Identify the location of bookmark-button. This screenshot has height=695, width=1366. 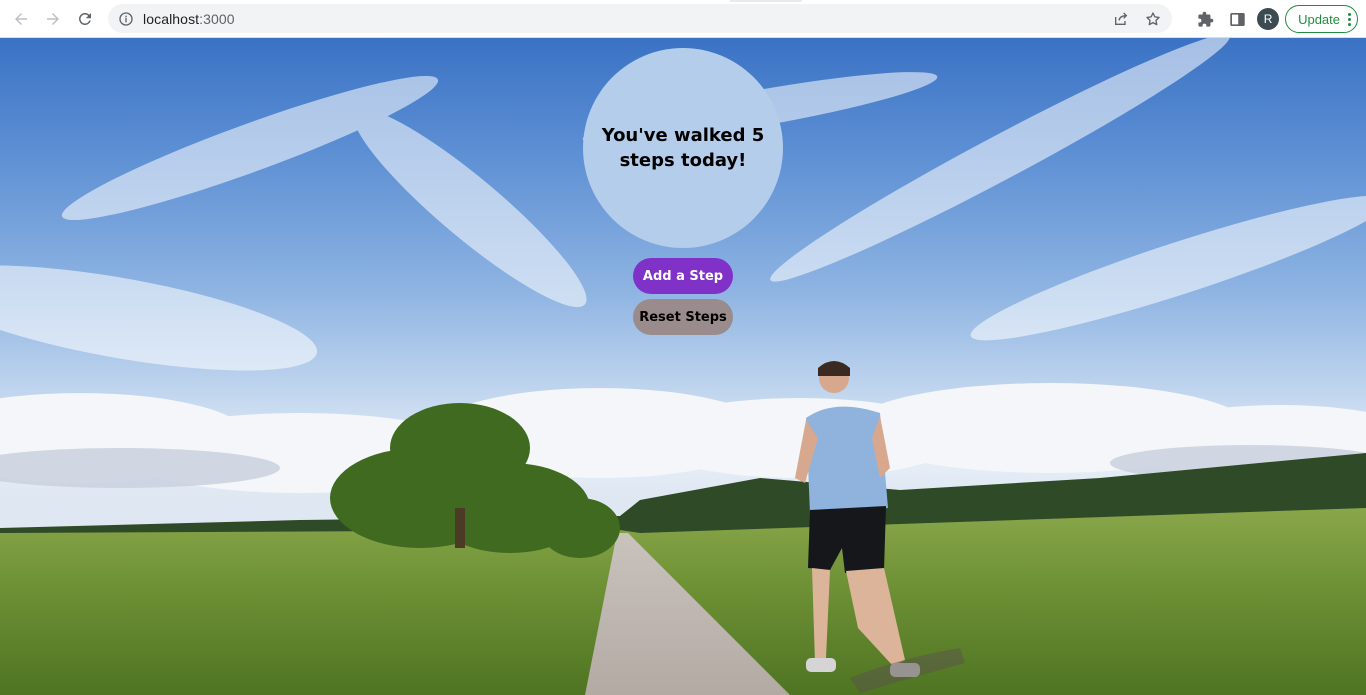
(1153, 19).